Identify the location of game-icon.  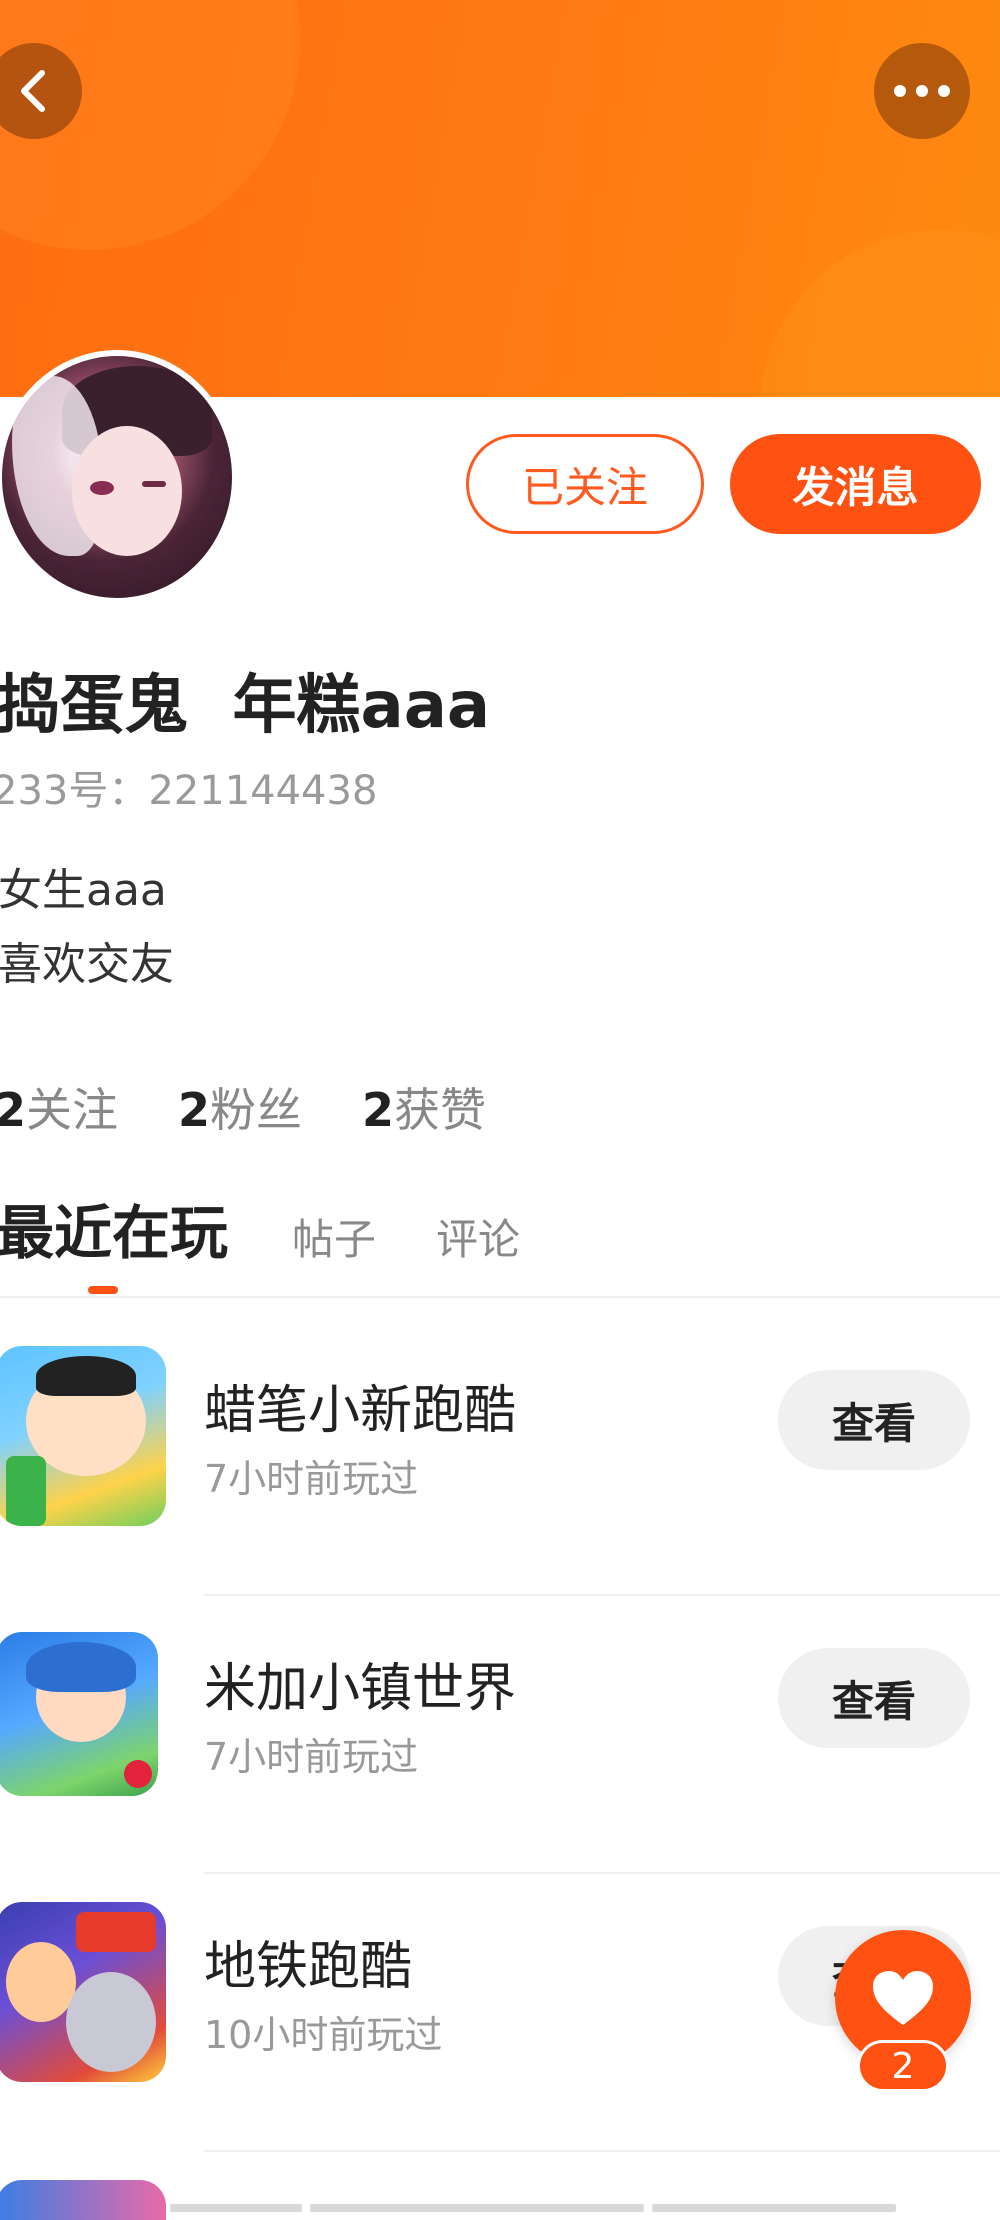
(83, 2200).